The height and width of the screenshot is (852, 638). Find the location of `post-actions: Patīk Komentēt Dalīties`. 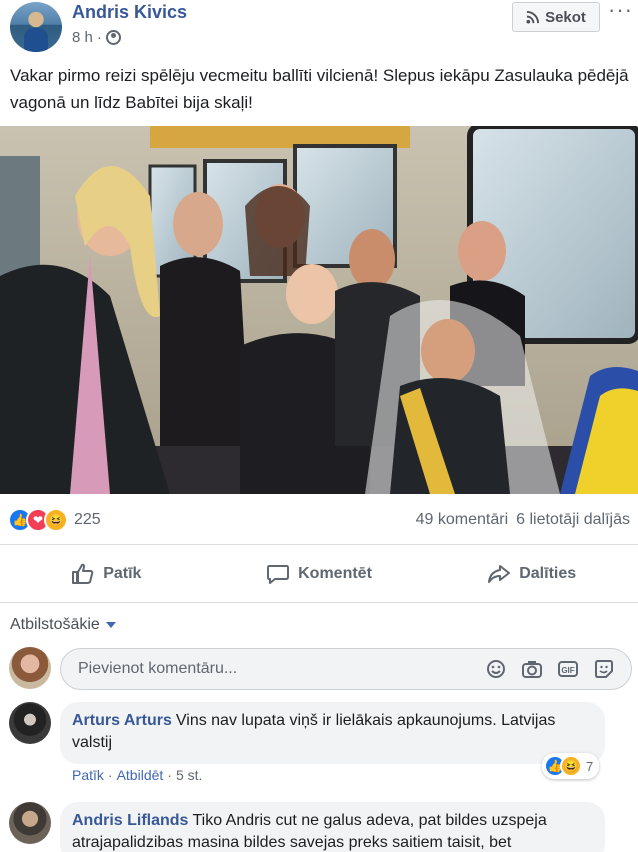

post-actions: Patīk Komentēt Dalīties is located at coordinates (319, 574).